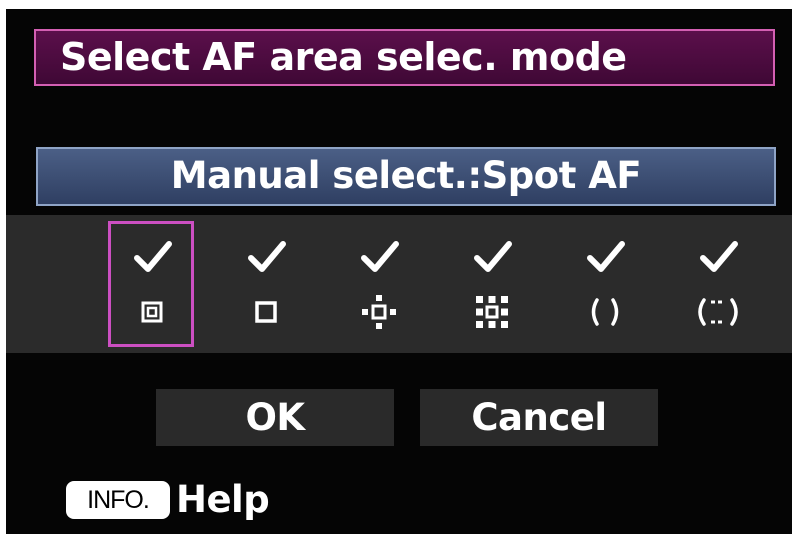 Image resolution: width=796 pixels, height=537 pixels. I want to click on af-point-expansion-icon, so click(379, 312).